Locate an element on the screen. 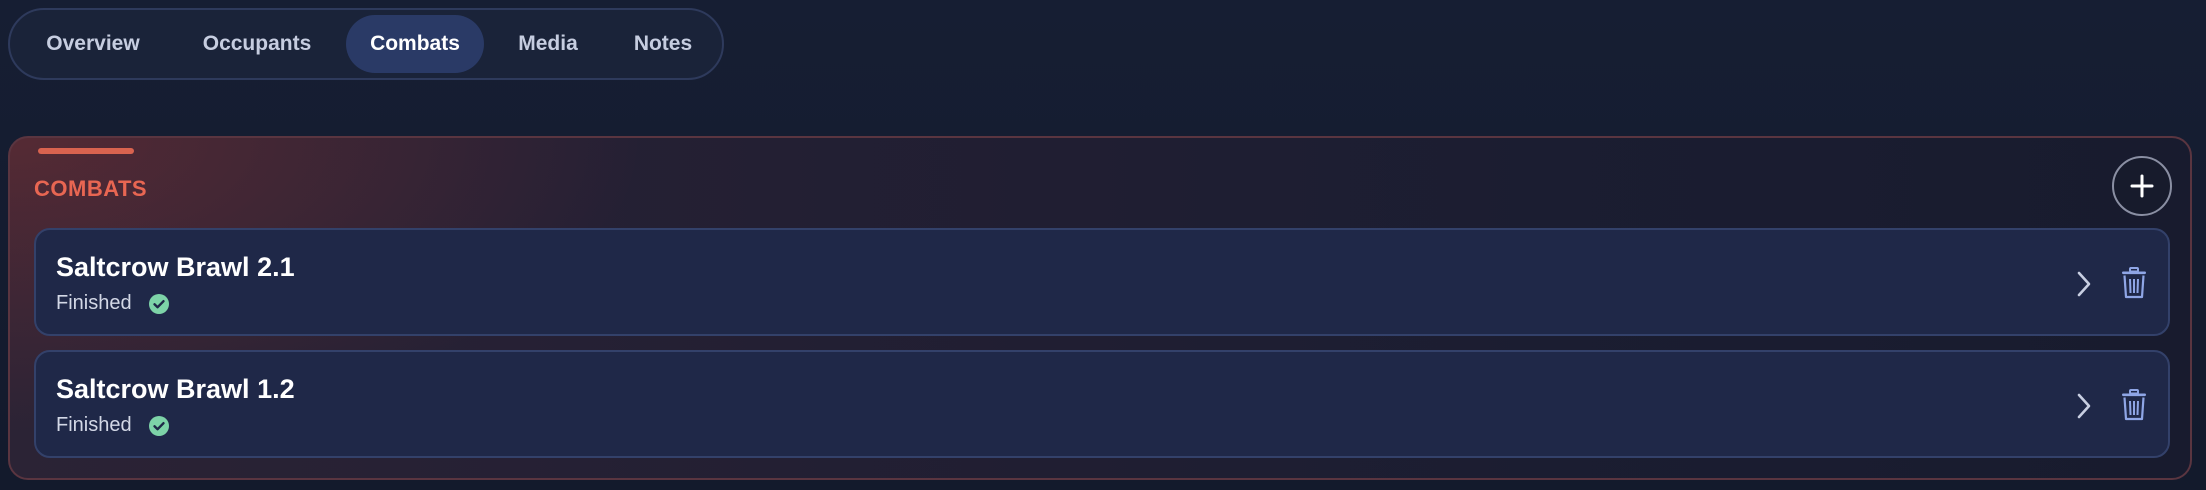 The image size is (2206, 490). combat-name: Saltcrow Brawl 1.2 is located at coordinates (175, 389).